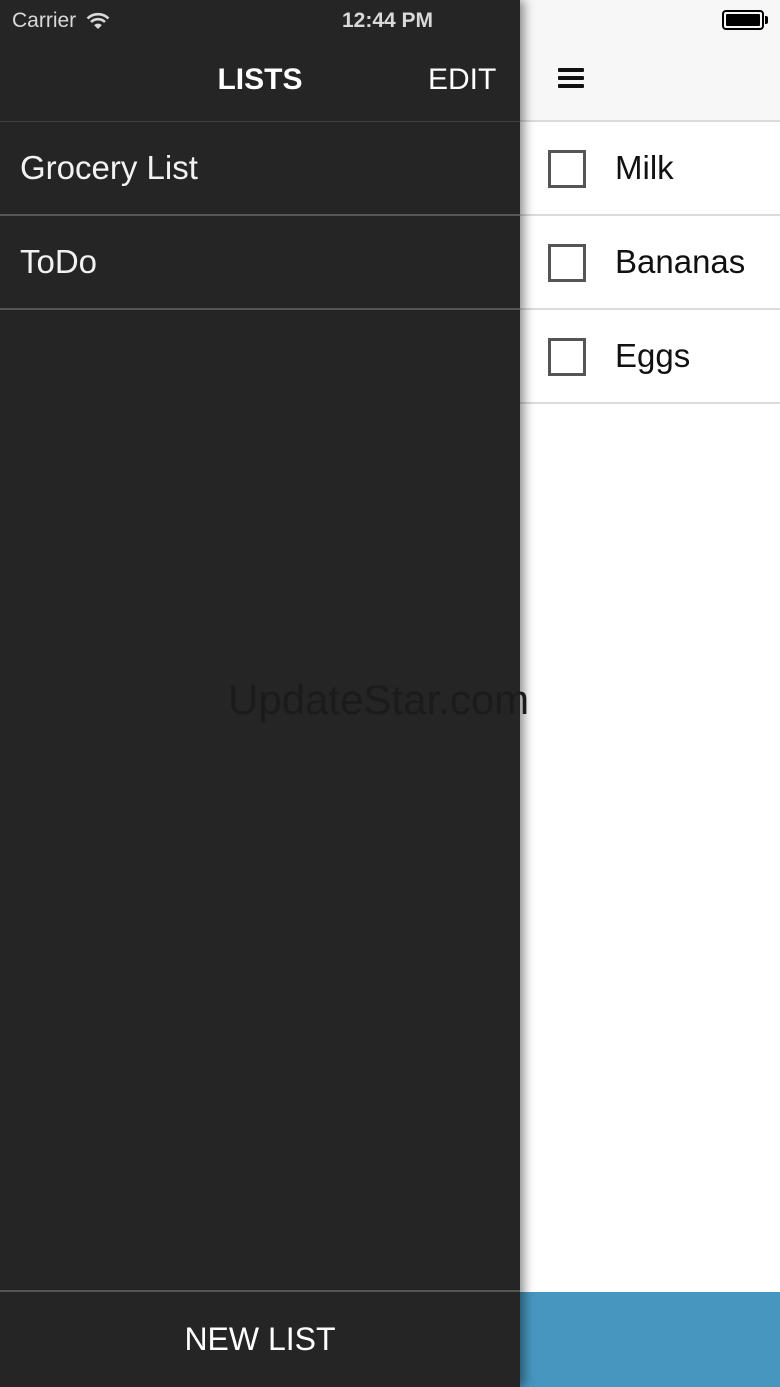 This screenshot has height=1387, width=780. Describe the element at coordinates (109, 167) in the screenshot. I see `list-label: Grocery List` at that location.